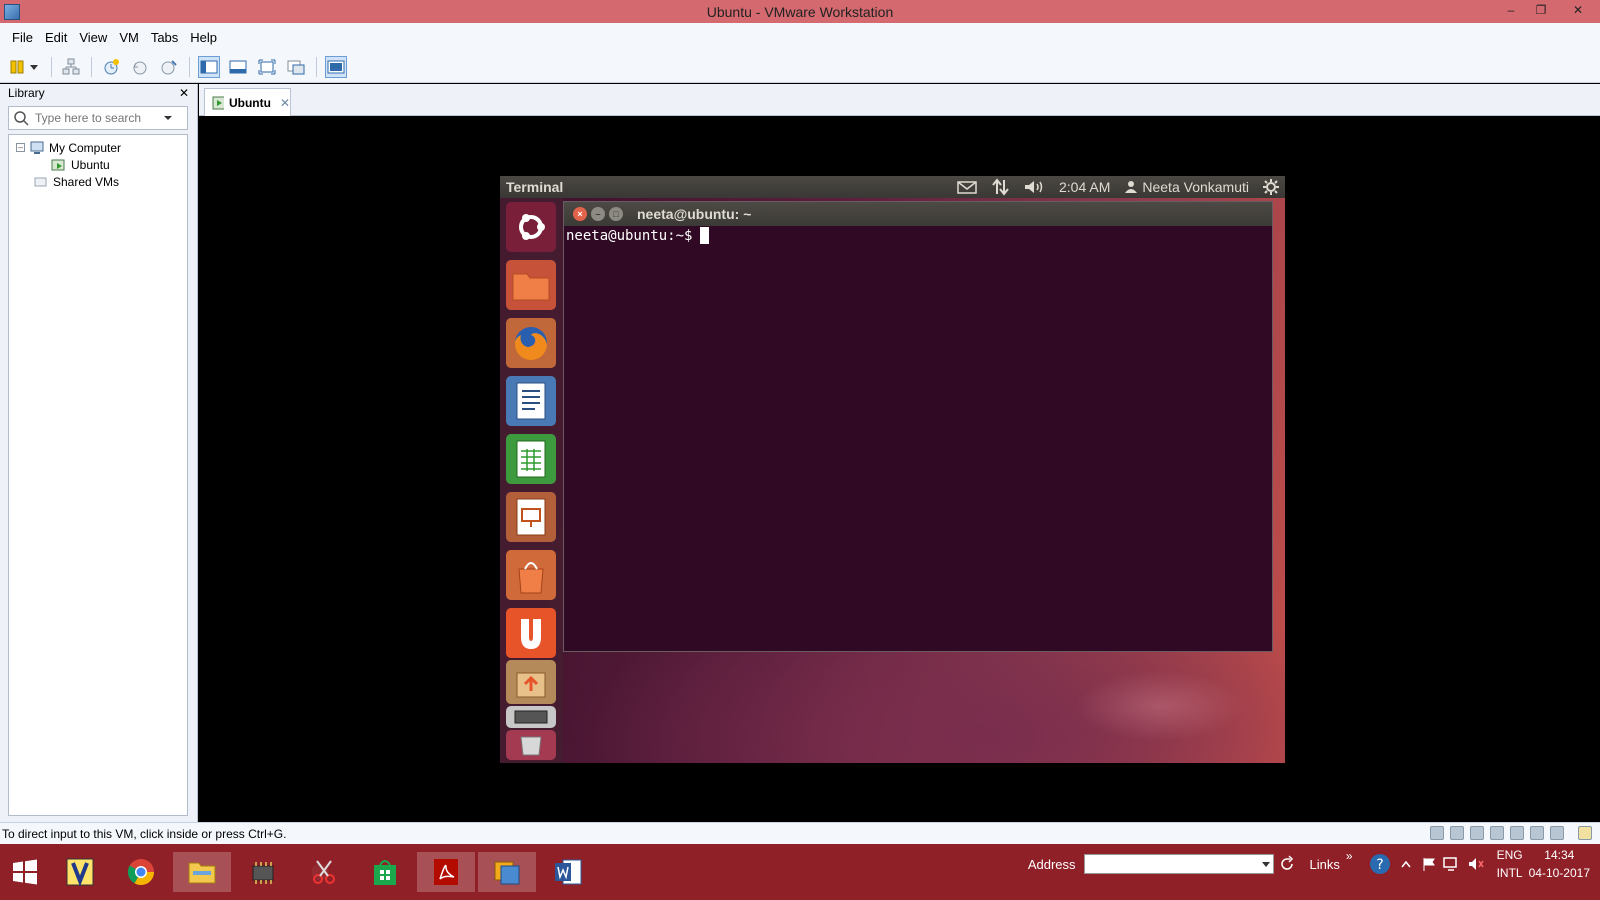 This screenshot has height=900, width=1600. I want to click on collapse-toggle-icon: –, so click(20, 147).